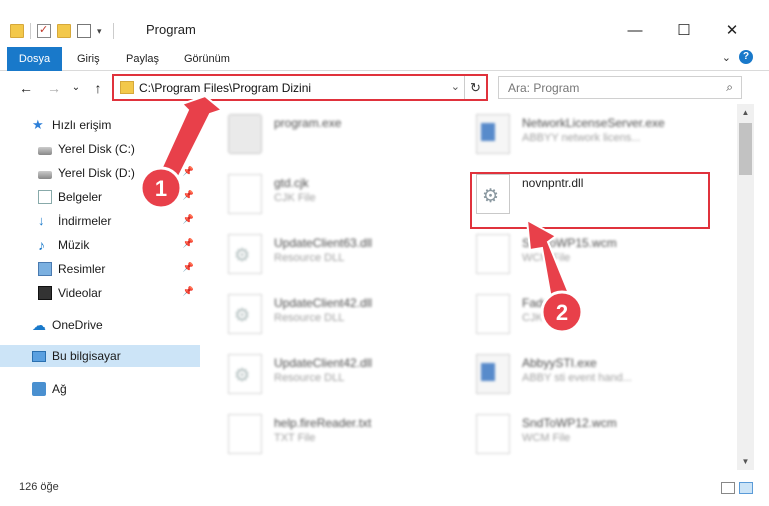 The height and width of the screenshot is (506, 769). What do you see at coordinates (100, 173) in the screenshot?
I see `sidebar-item-local-disk-d: Yerel Disk (D:) 📌` at bounding box center [100, 173].